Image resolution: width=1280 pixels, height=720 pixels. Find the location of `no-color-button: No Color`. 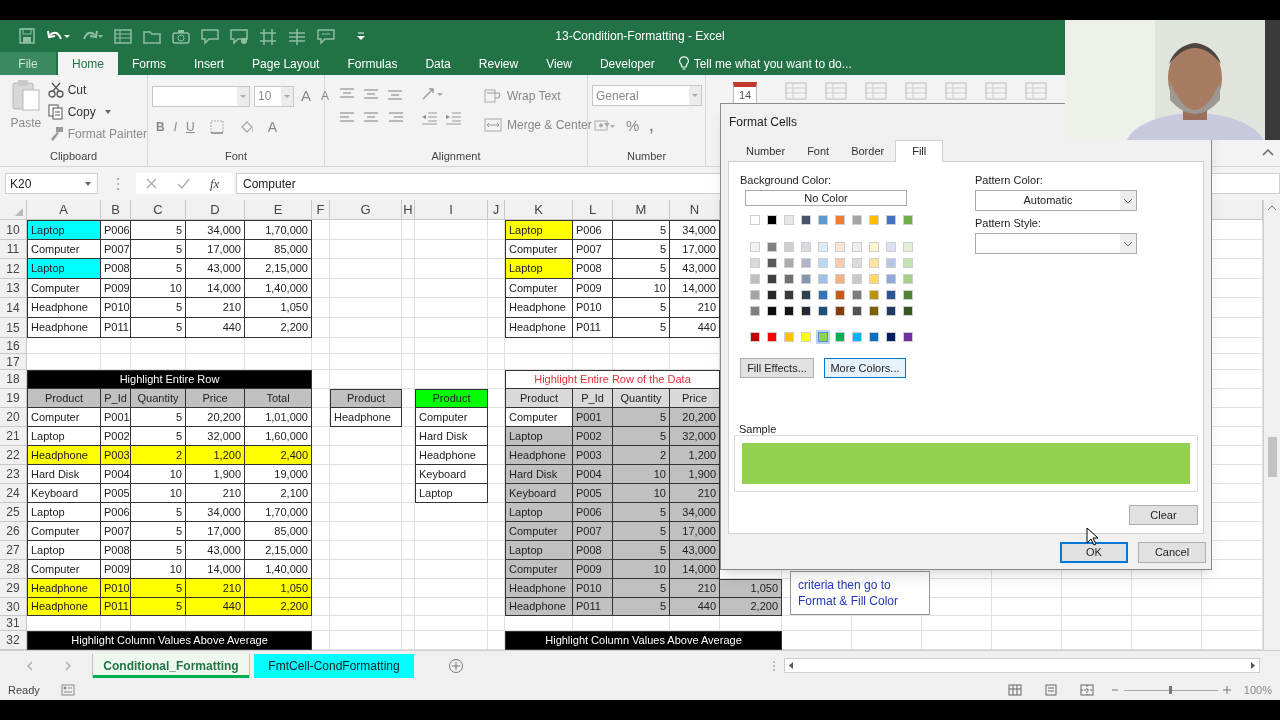

no-color-button: No Color is located at coordinates (826, 198).